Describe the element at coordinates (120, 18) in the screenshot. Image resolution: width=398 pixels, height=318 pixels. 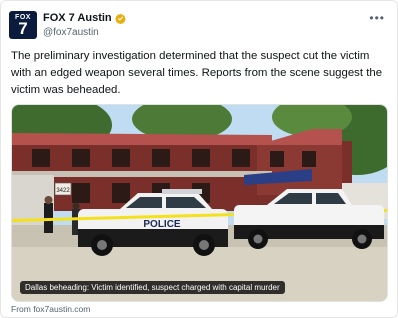
I see `verified-badge-icon` at that location.